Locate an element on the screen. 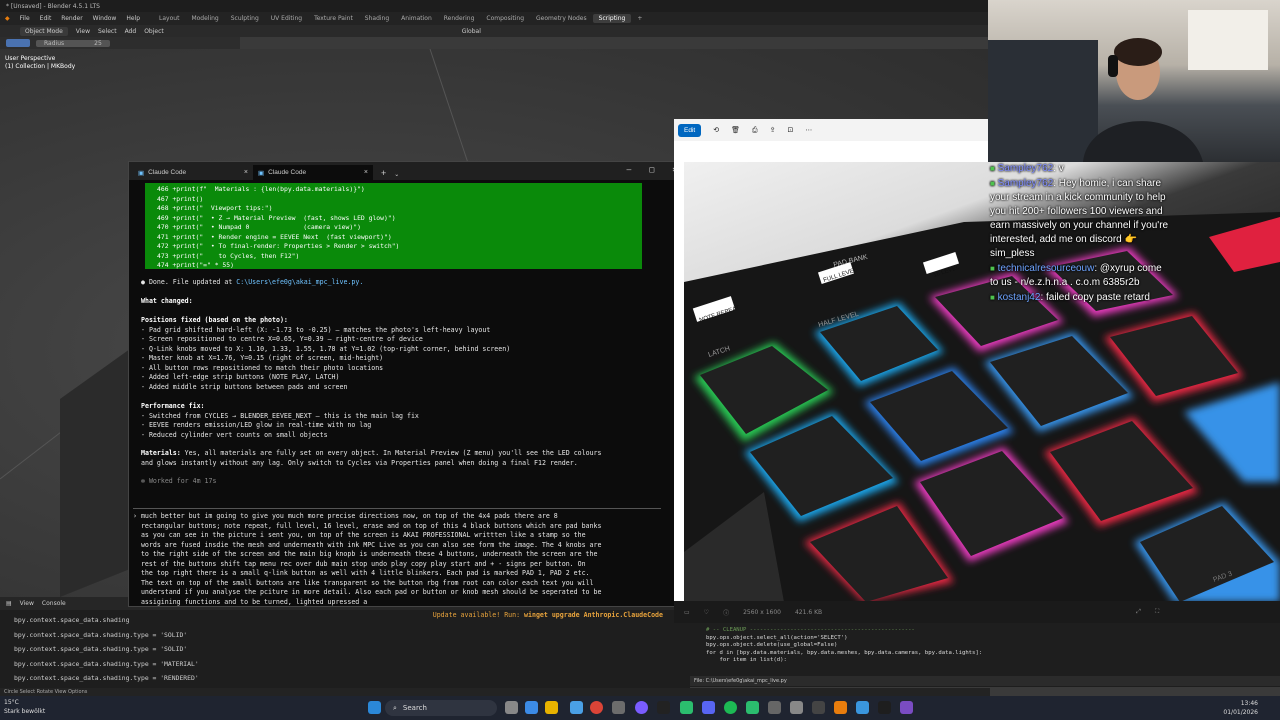  menu-edit: Edit is located at coordinates (46, 18).